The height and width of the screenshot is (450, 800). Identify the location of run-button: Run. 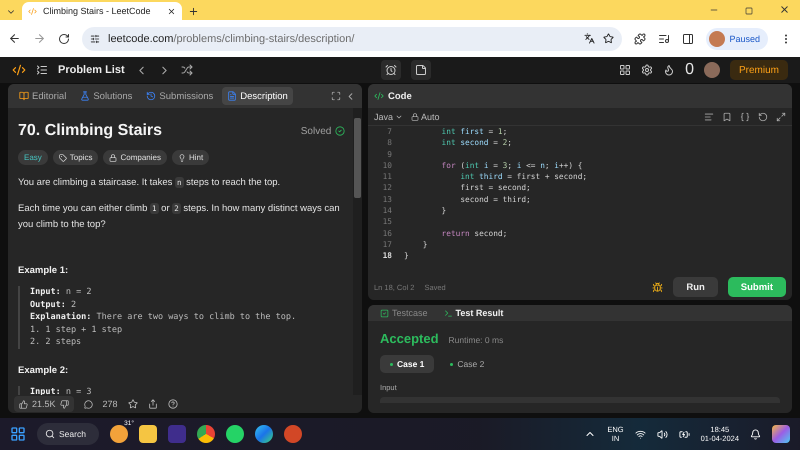
(695, 287).